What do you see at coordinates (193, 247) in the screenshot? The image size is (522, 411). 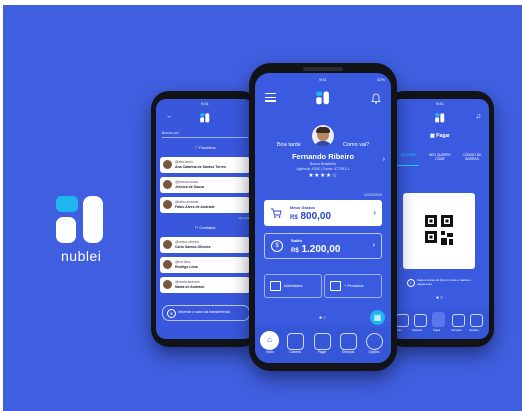 I see `contact-name: Carlo Santos Oliveira` at bounding box center [193, 247].